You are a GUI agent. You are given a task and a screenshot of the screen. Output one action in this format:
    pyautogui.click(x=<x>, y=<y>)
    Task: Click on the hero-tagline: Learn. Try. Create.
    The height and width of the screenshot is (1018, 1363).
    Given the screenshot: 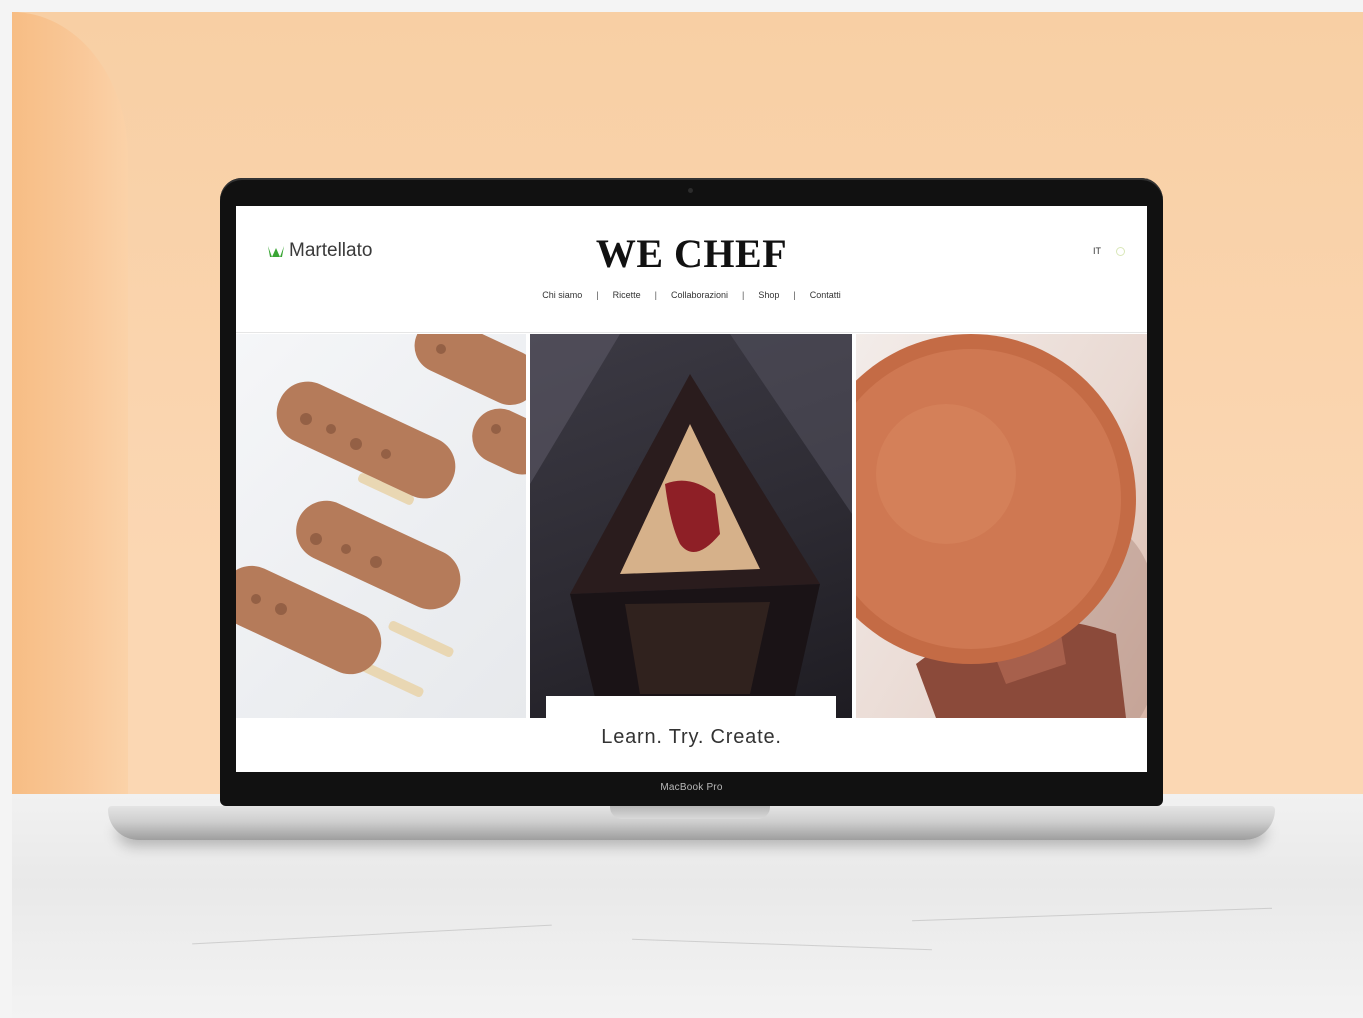 What is the action you would take?
    pyautogui.click(x=691, y=737)
    